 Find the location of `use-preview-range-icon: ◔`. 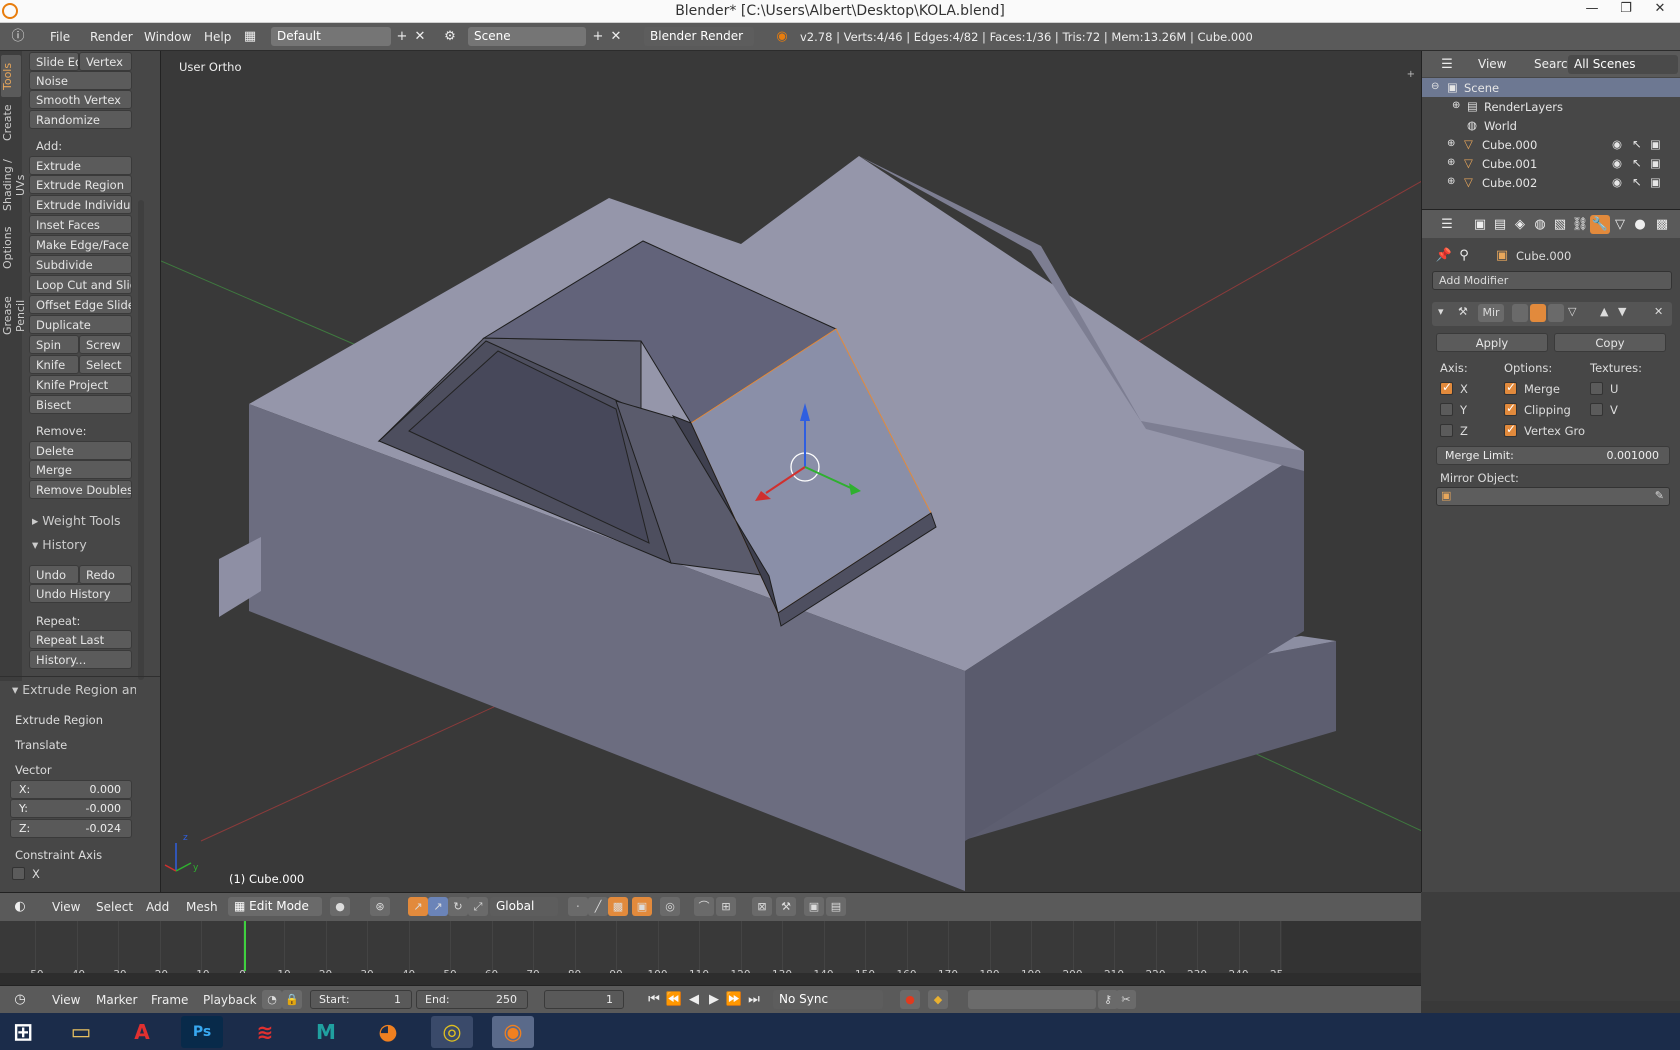

use-preview-range-icon: ◔ is located at coordinates (272, 999).